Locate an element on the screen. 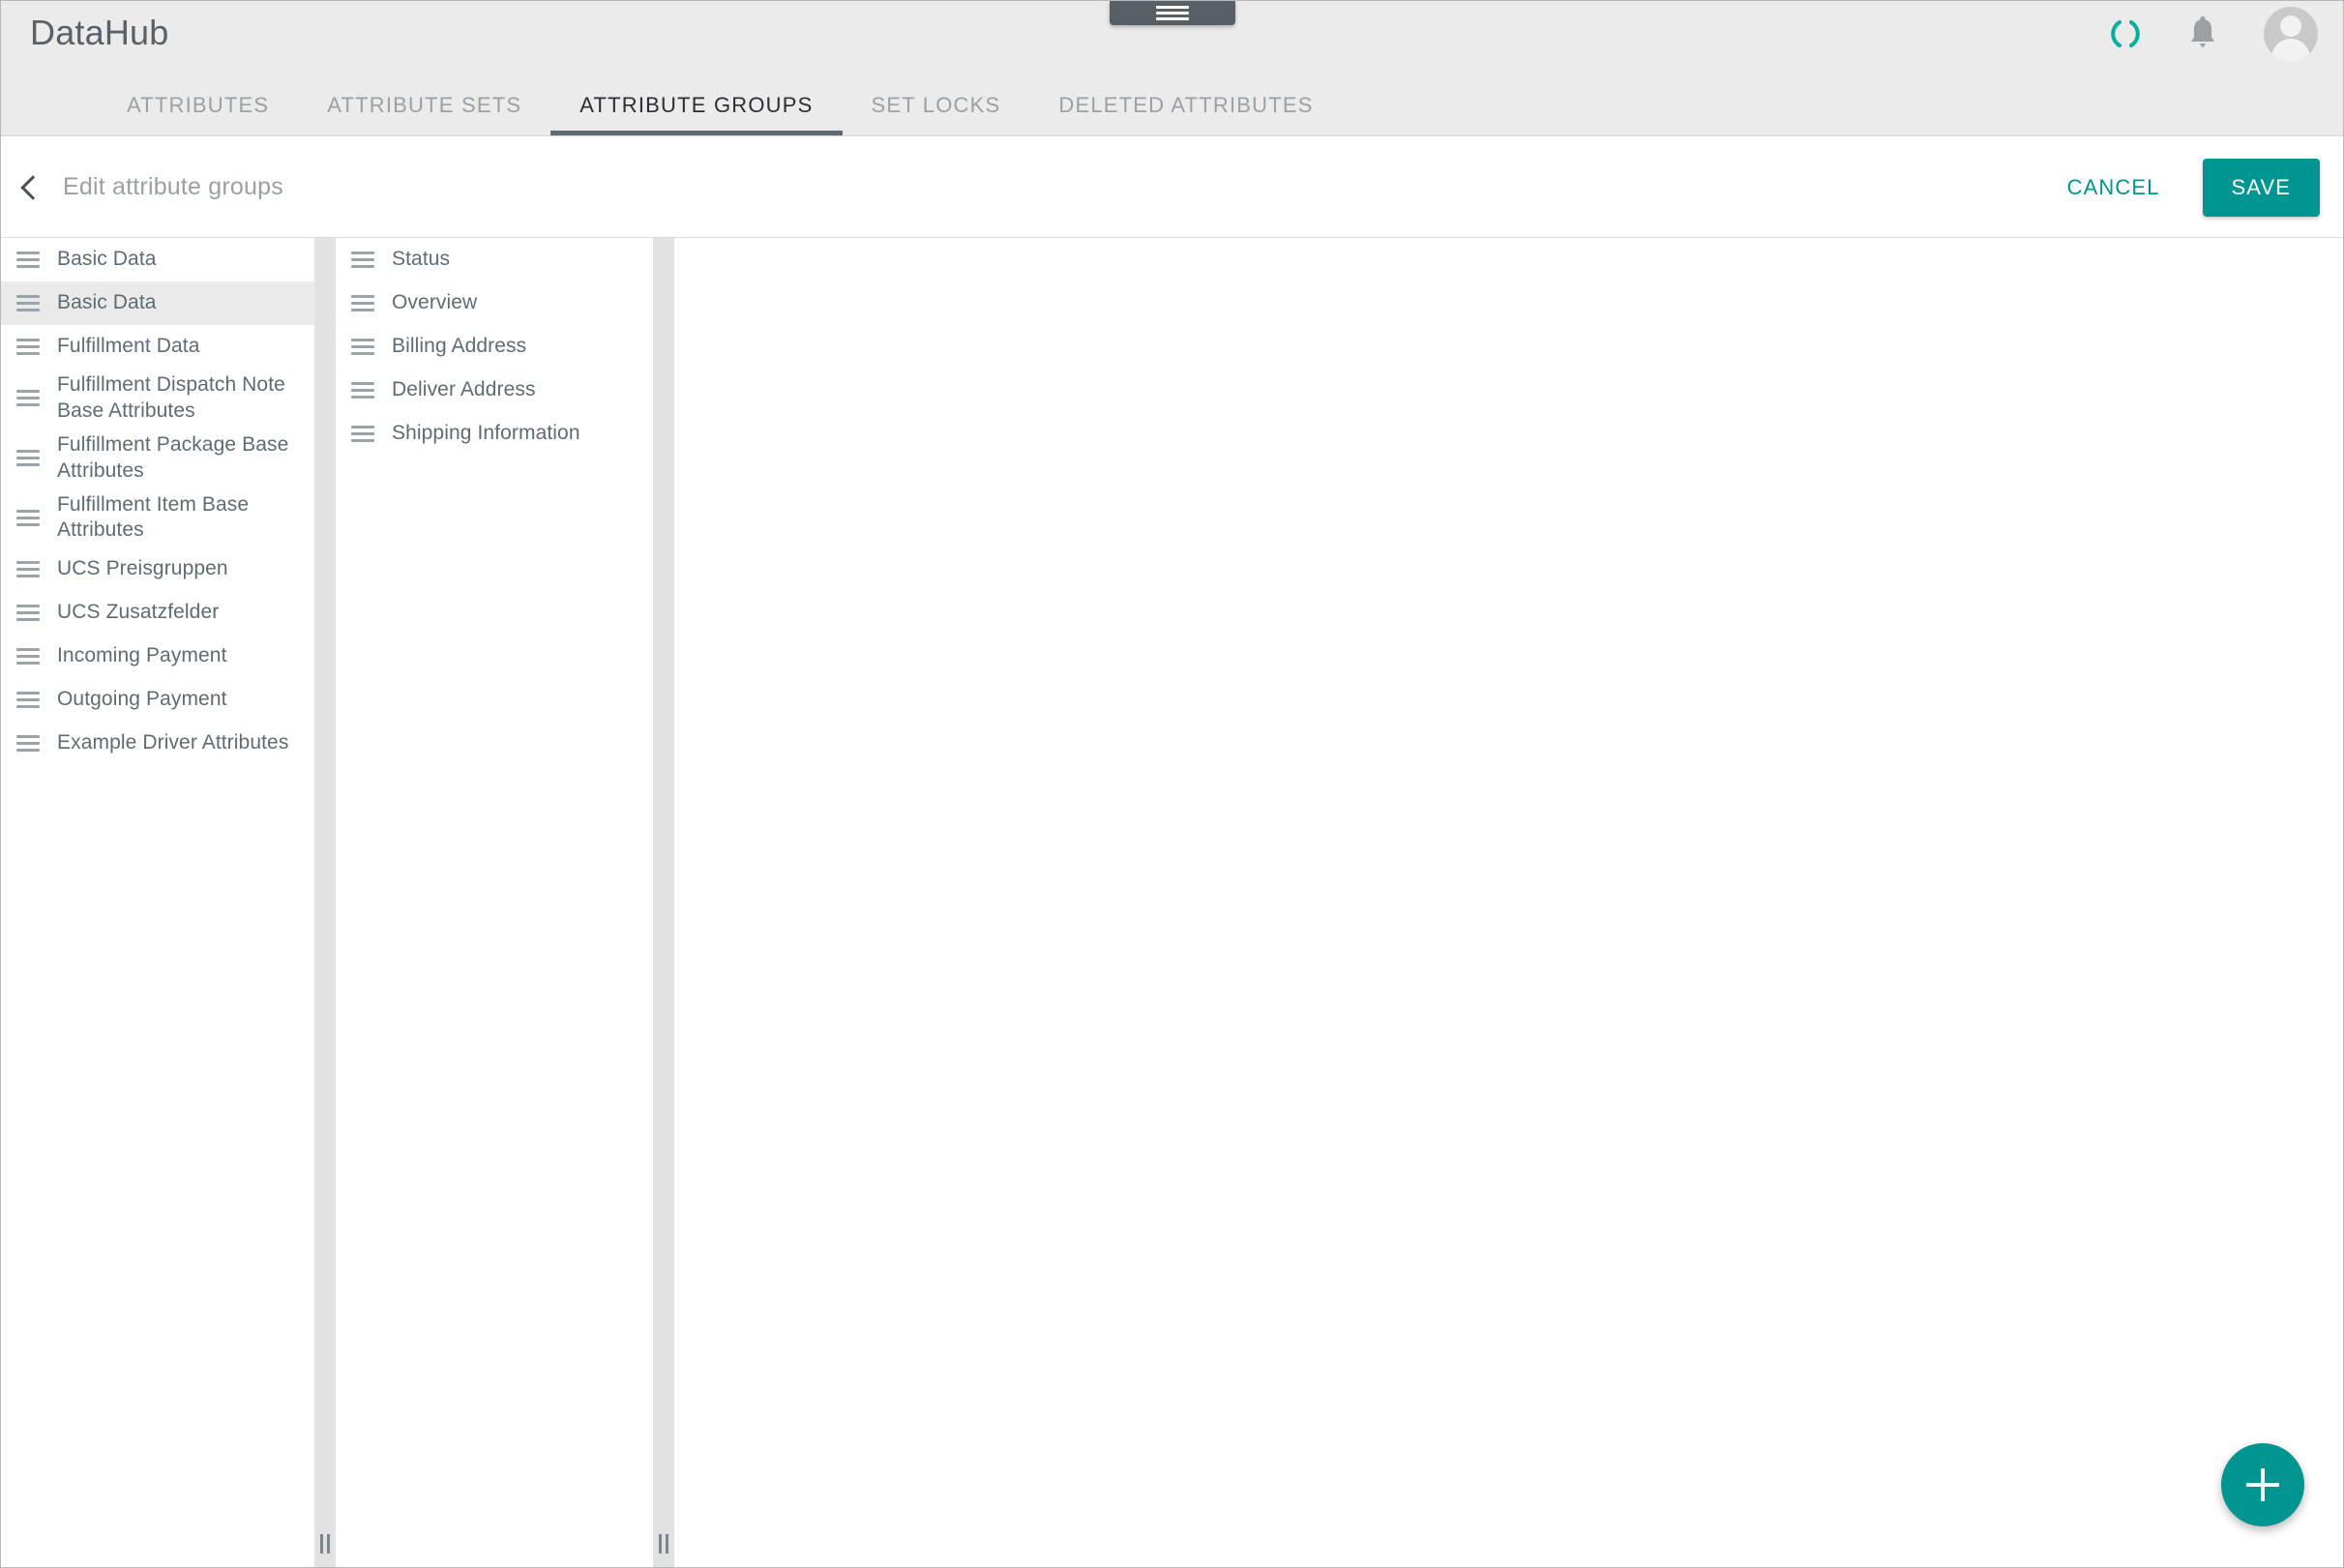 Image resolution: width=2344 pixels, height=1568 pixels. app-brand-title: DataHub is located at coordinates (99, 32).